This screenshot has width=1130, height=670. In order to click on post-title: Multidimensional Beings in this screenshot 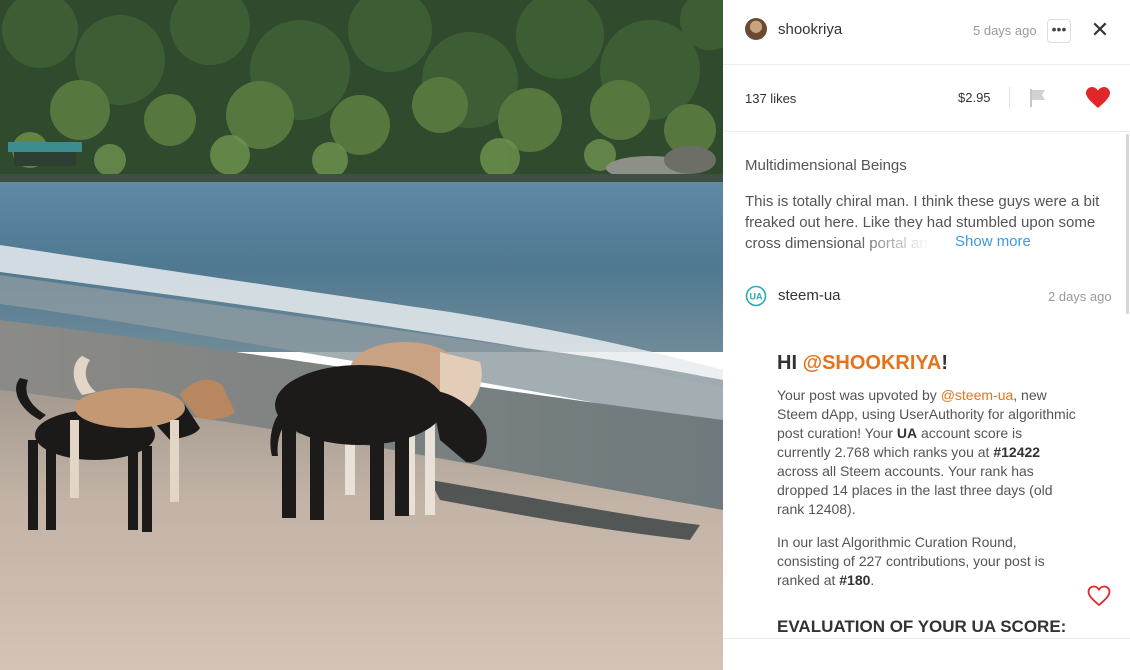, I will do `click(826, 165)`.